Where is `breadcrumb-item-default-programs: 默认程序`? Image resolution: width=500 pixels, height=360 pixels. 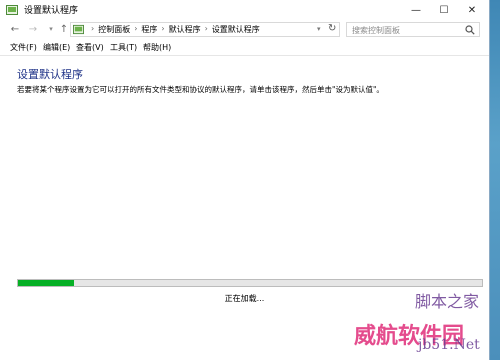 breadcrumb-item-default-programs: 默认程序 is located at coordinates (185, 29).